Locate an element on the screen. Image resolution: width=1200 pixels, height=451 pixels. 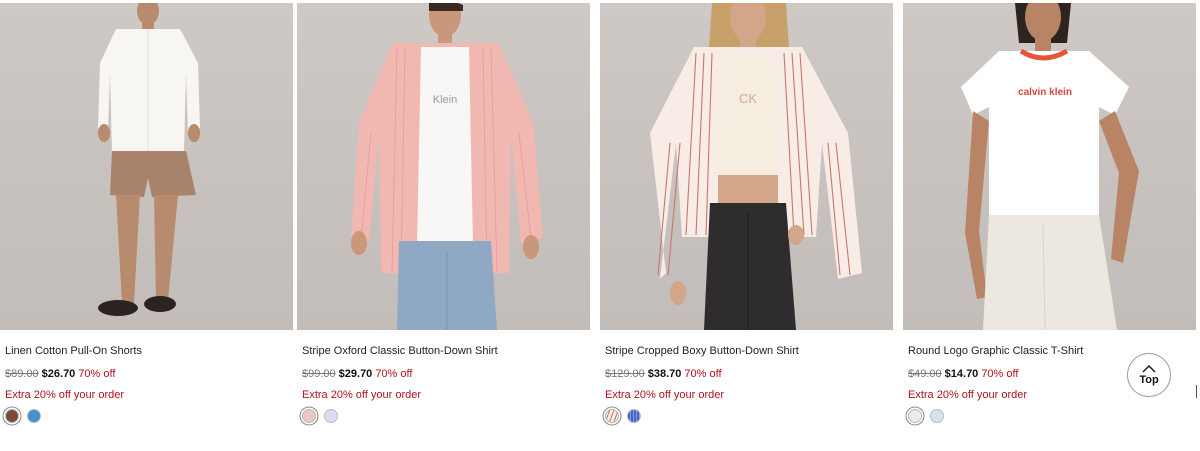
price-block: $129.00 $38.70 70% off is located at coordinates (663, 374).